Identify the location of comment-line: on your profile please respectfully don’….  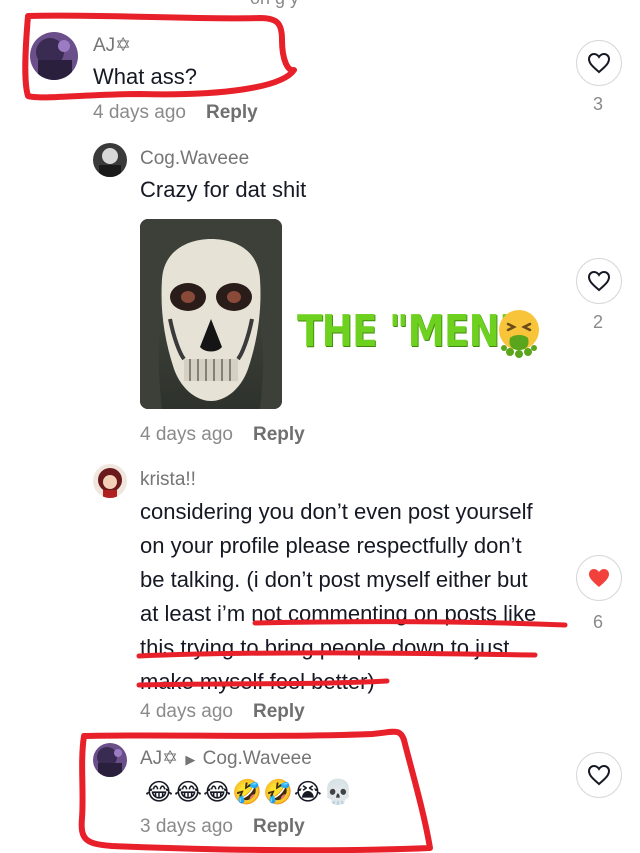
(331, 545).